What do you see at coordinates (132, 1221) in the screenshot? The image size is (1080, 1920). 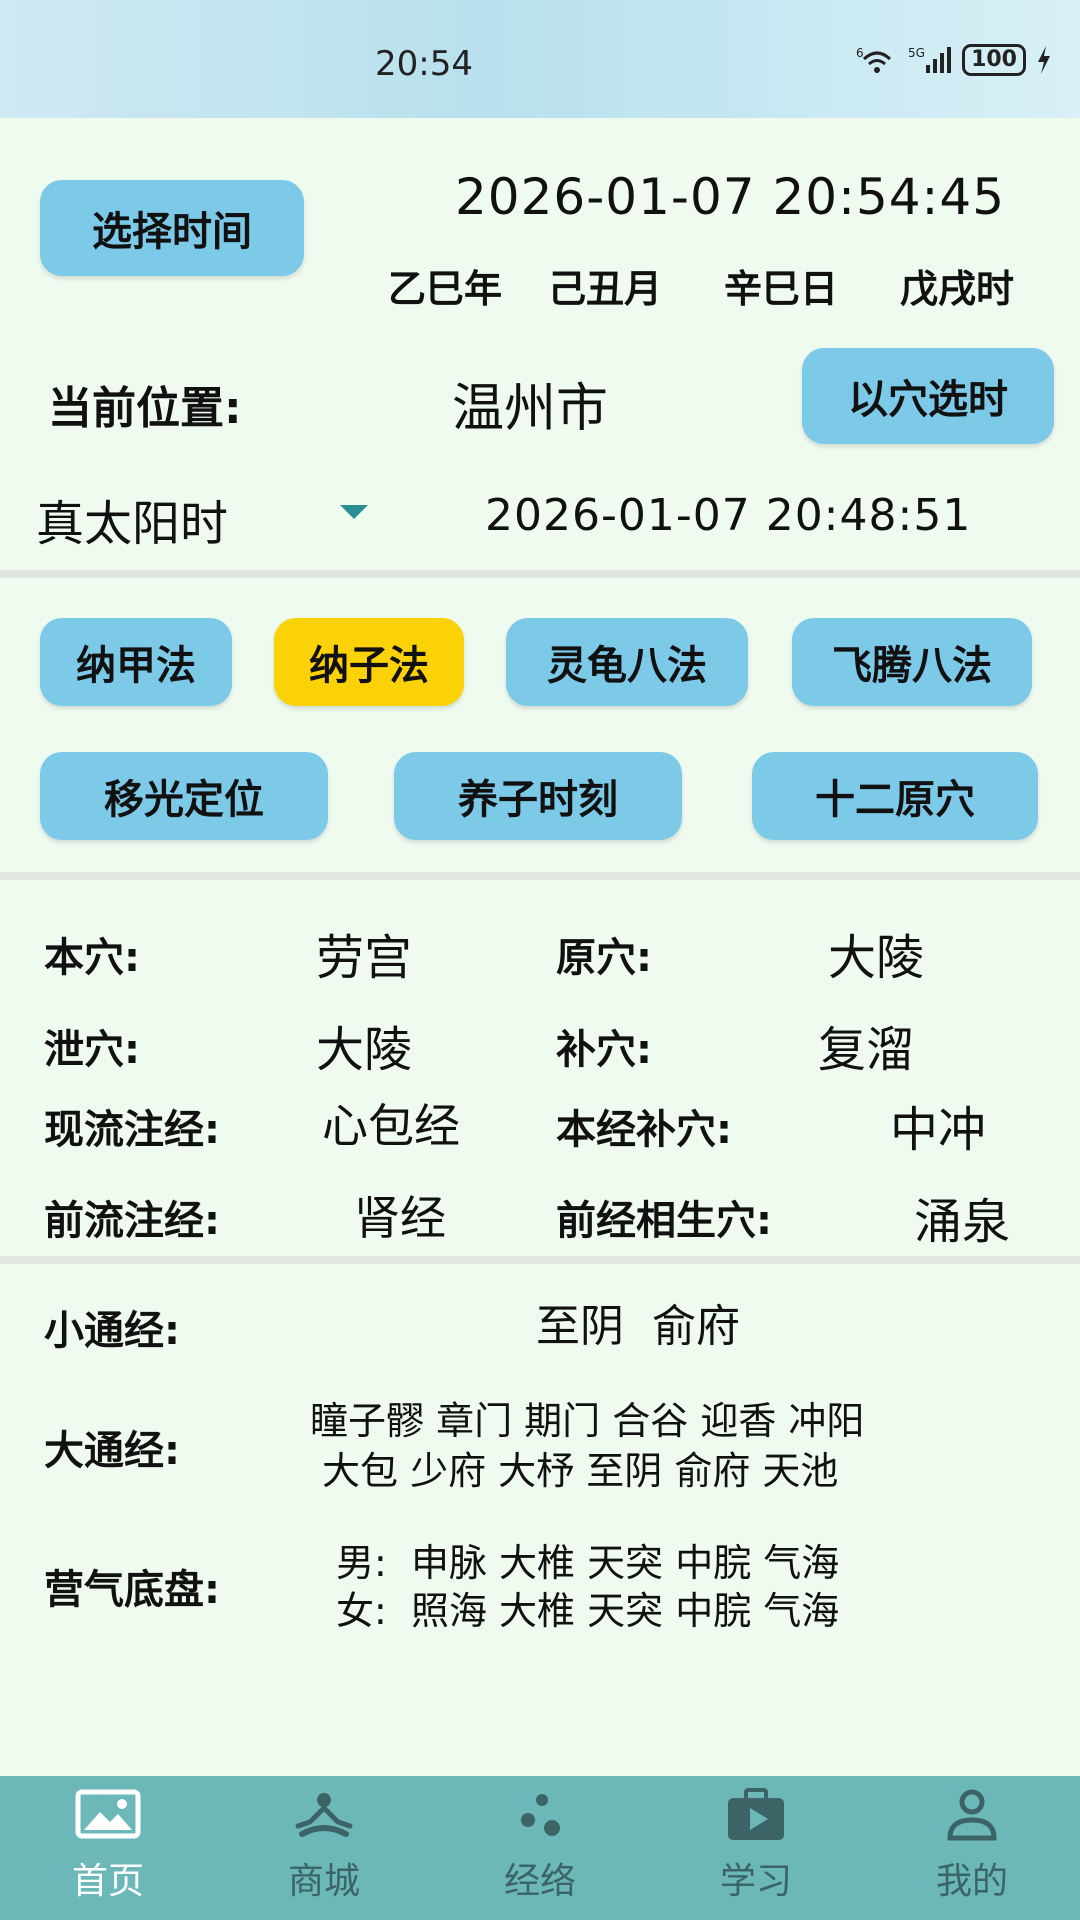 I see `point-label: 前流注经:` at bounding box center [132, 1221].